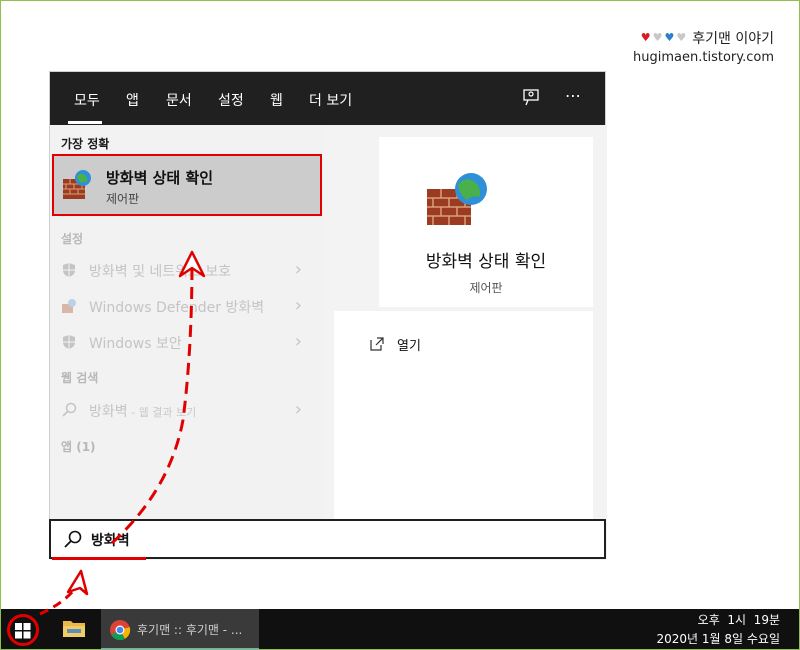 The height and width of the screenshot is (650, 800). What do you see at coordinates (179, 100) in the screenshot?
I see `tab-documents: 문서` at bounding box center [179, 100].